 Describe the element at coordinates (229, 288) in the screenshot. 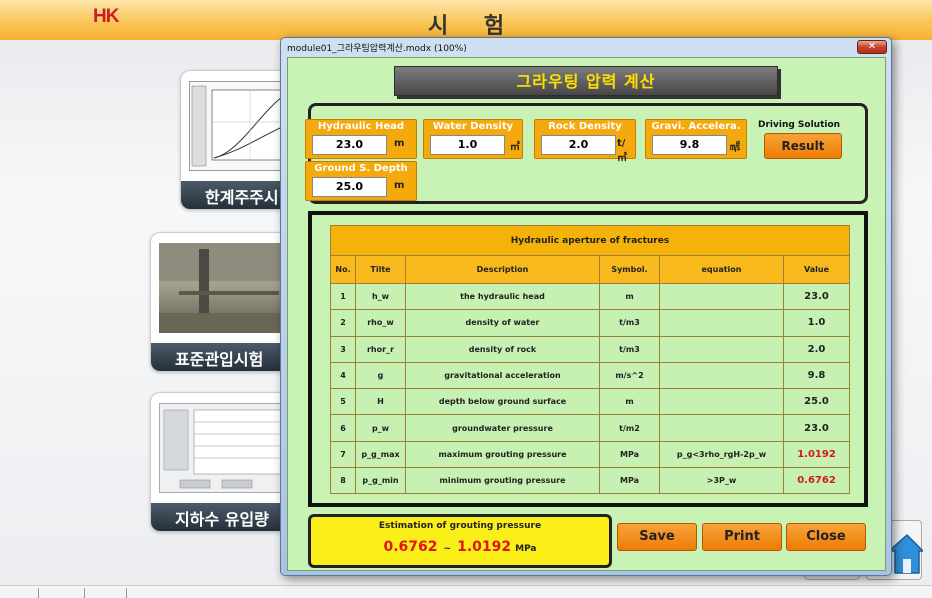

I see `drilling-rig-photo` at that location.